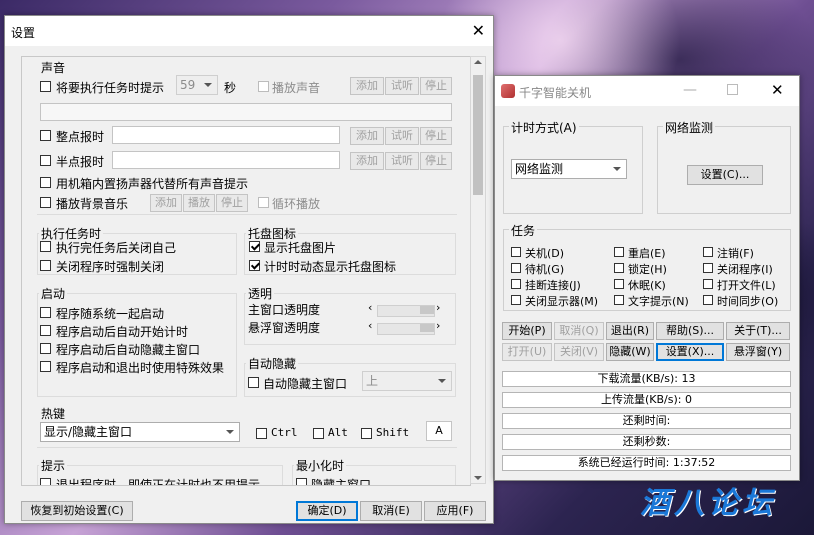 Image resolution: width=814 pixels, height=535 pixels. Describe the element at coordinates (732, 89) in the screenshot. I see `maximize-icon` at that location.